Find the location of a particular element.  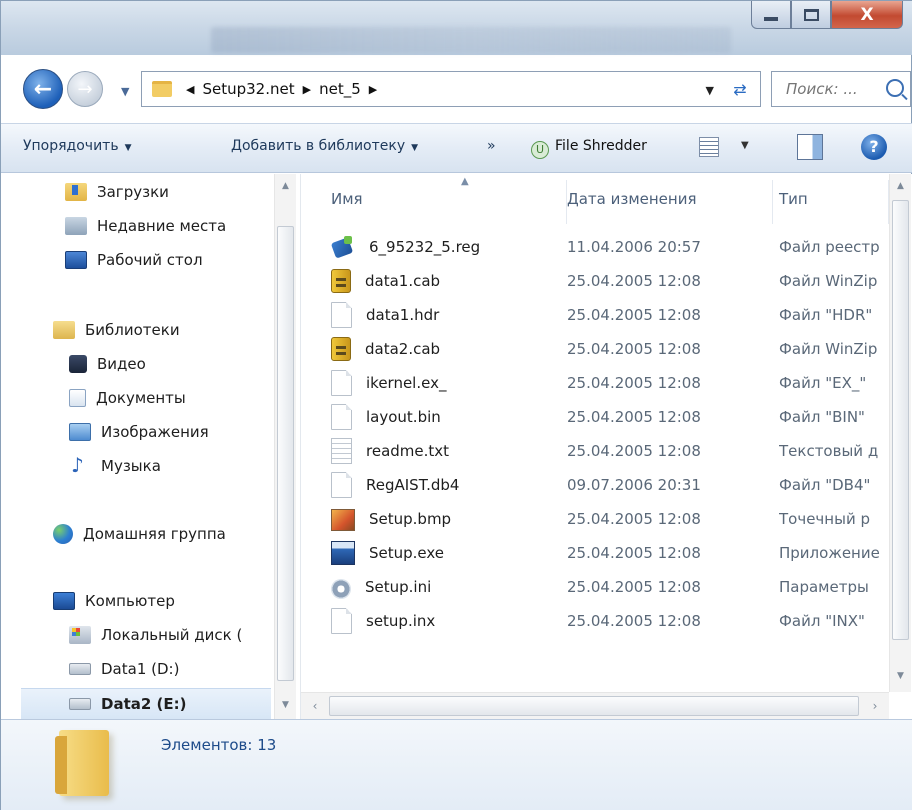

help-icon: ? is located at coordinates (874, 147).